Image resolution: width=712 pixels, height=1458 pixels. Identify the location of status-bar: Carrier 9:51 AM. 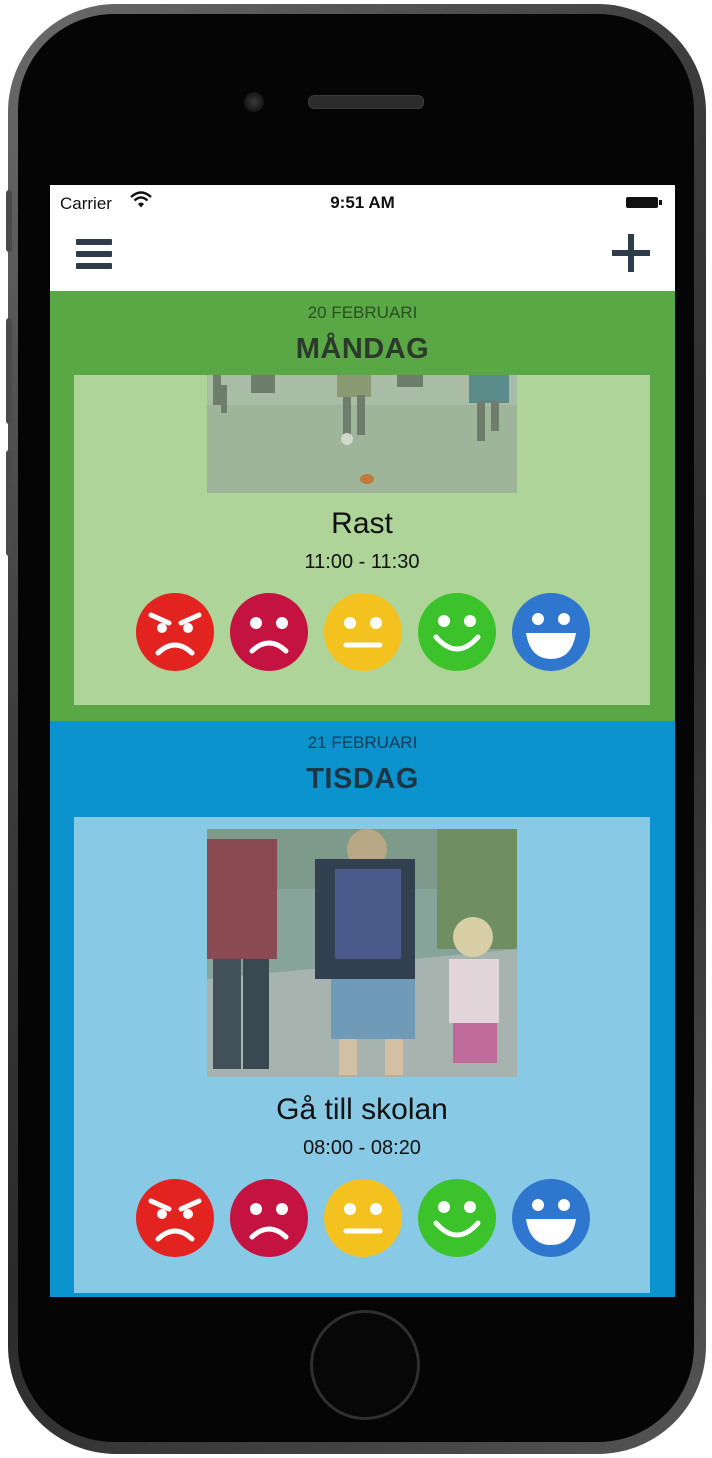
(362, 203).